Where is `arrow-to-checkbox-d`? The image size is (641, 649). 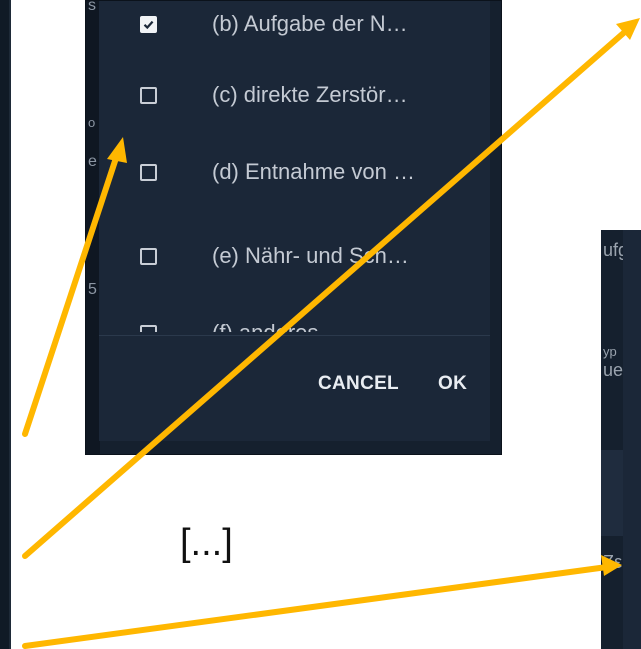
arrow-to-checkbox-d is located at coordinates (71, 294).